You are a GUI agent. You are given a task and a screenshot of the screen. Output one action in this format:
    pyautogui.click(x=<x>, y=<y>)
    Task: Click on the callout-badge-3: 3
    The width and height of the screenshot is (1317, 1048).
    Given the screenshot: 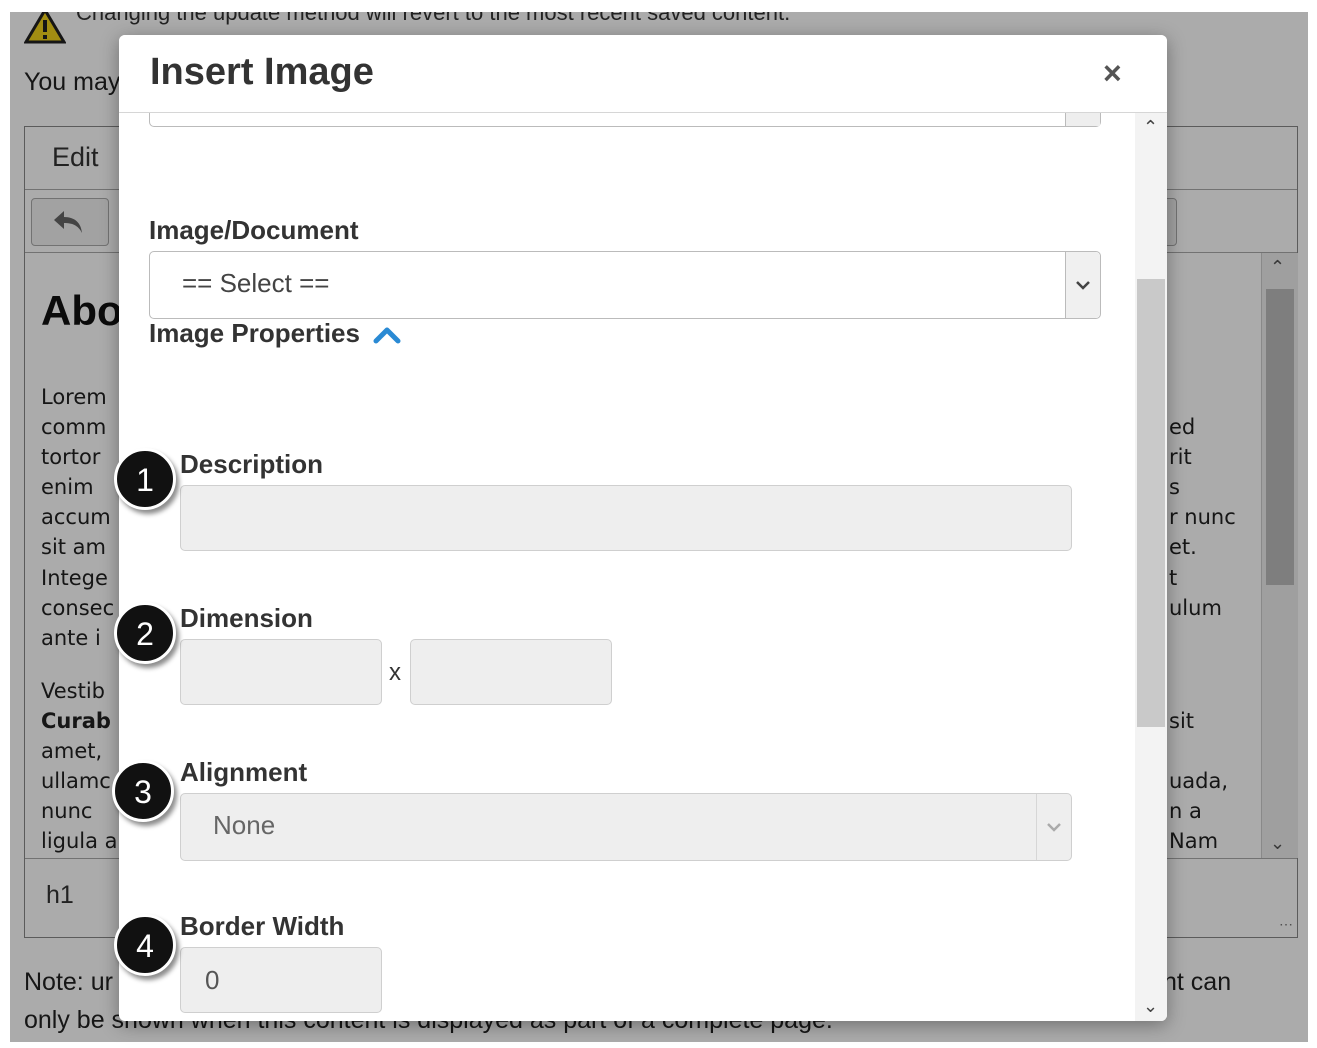 What is the action you would take?
    pyautogui.click(x=143, y=791)
    